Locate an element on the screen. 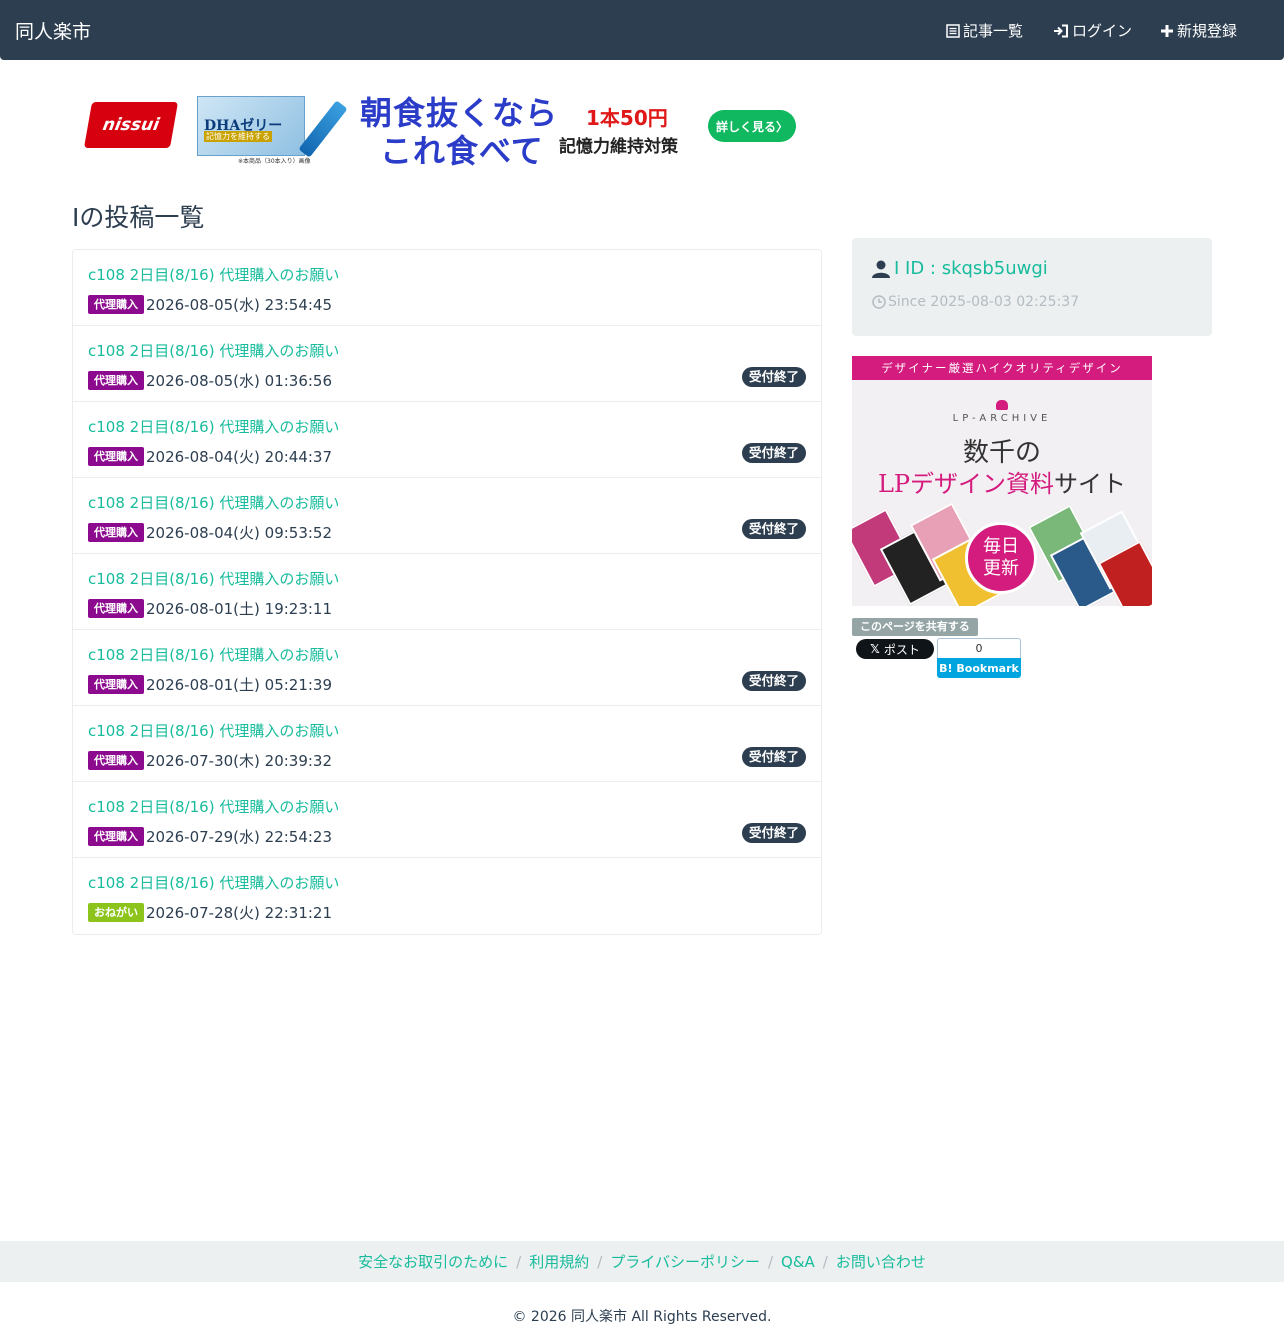 This screenshot has height=1328, width=1284. nissui-logo-text: nissui is located at coordinates (131, 125).